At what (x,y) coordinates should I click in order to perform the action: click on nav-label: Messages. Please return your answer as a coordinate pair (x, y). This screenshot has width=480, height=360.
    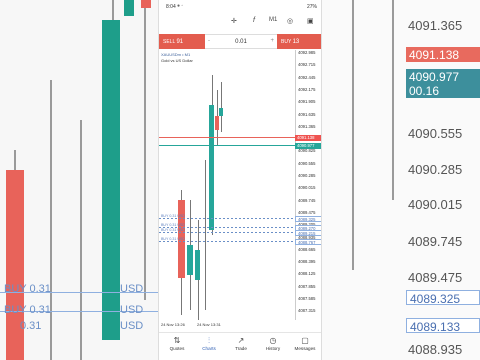
    Looking at the image, I should click on (305, 348).